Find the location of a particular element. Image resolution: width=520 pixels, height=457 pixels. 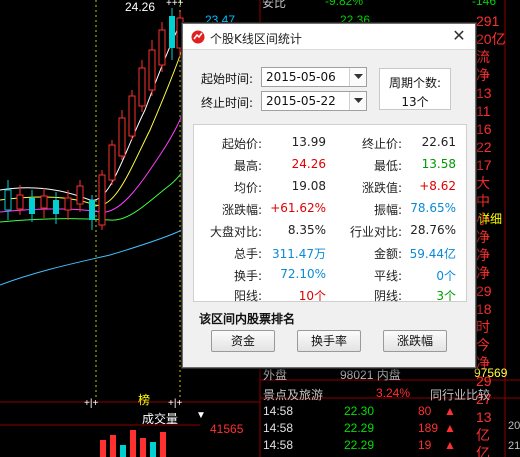

volume-value: 41565 is located at coordinates (227, 429).